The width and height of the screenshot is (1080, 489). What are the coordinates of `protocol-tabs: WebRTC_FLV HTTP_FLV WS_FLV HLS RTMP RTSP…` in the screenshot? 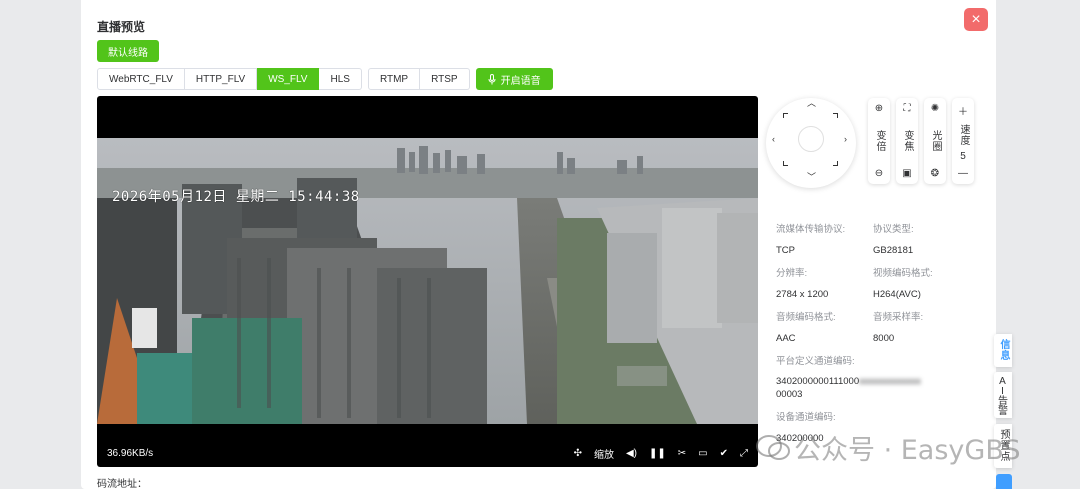 It's located at (325, 79).